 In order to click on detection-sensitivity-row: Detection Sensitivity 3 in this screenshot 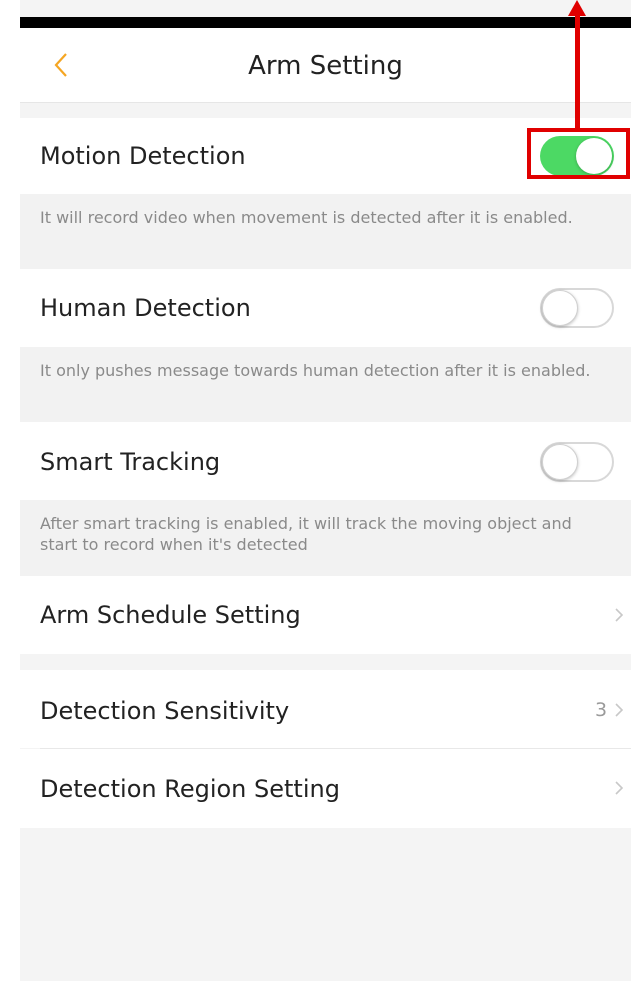, I will do `click(325, 709)`.